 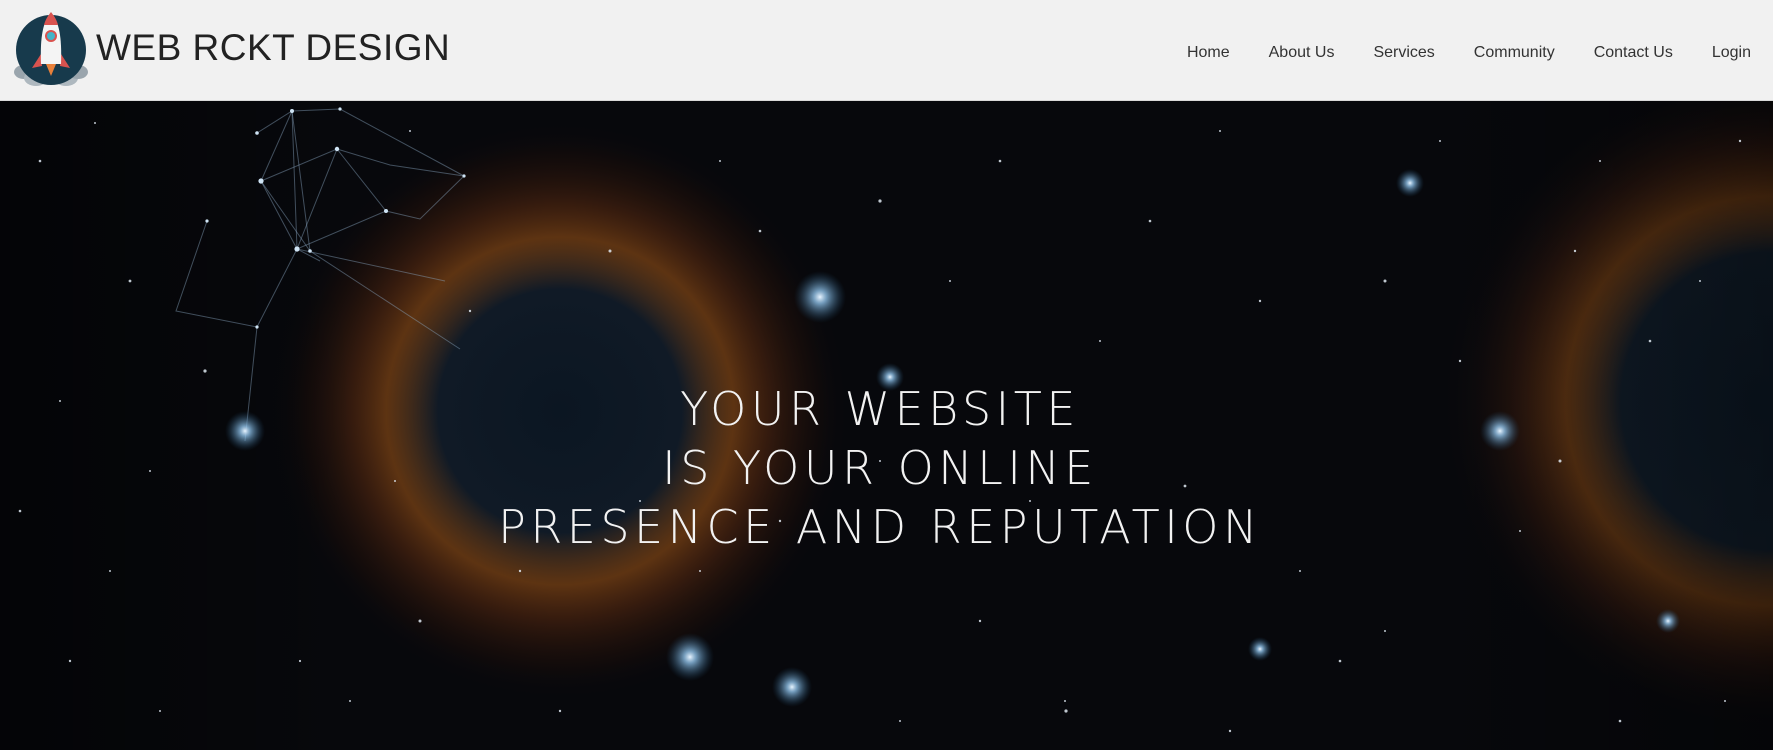 I want to click on brand-name: WEB RCKT DESIGN, so click(x=273, y=47).